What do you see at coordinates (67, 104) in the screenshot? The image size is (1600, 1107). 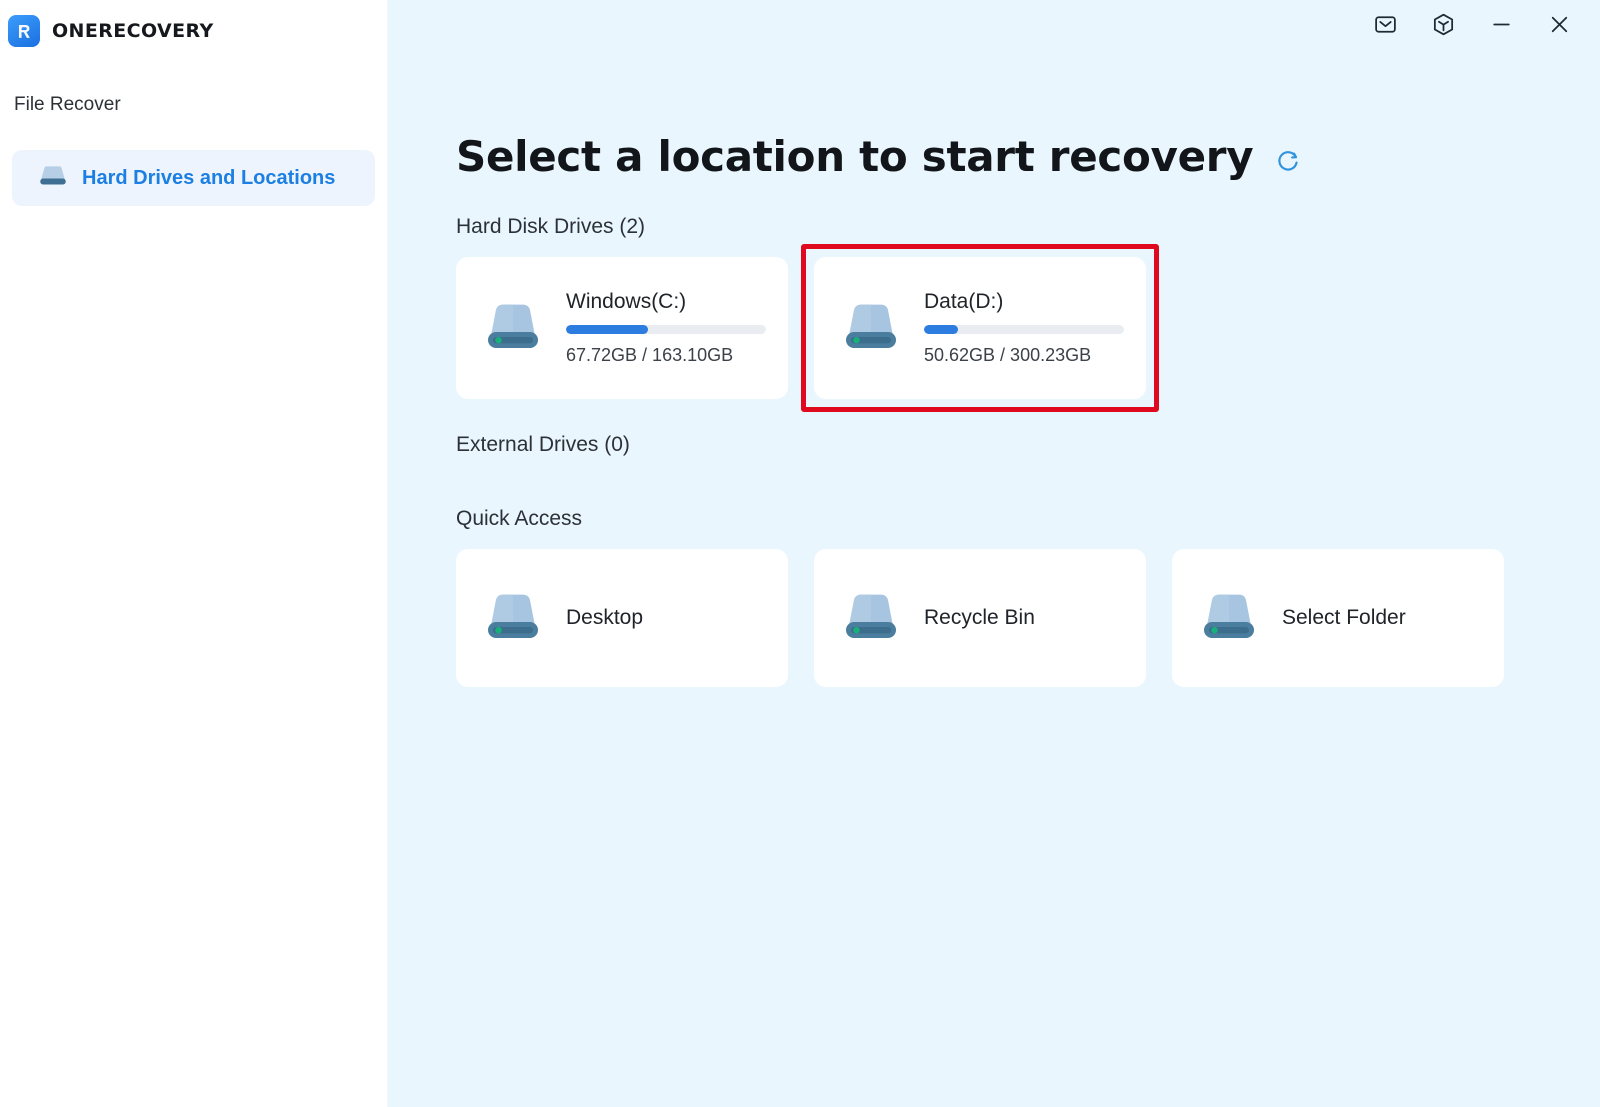 I see `sidebar-section-title: File Recover` at bounding box center [67, 104].